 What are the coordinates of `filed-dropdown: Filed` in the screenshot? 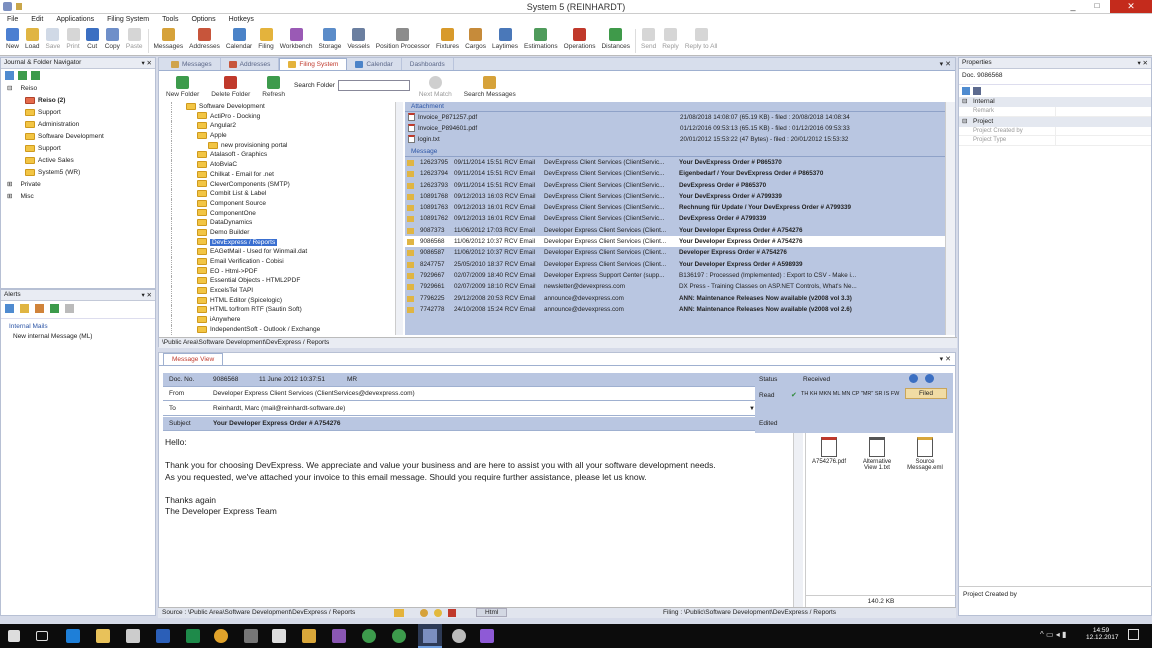 It's located at (926, 393).